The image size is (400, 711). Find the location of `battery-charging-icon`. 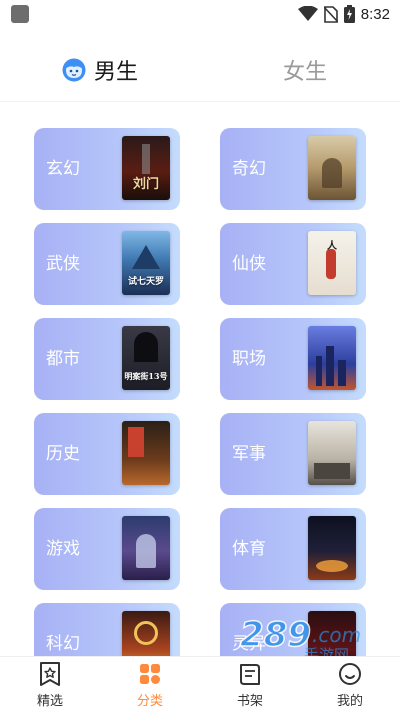

battery-charging-icon is located at coordinates (349, 14).